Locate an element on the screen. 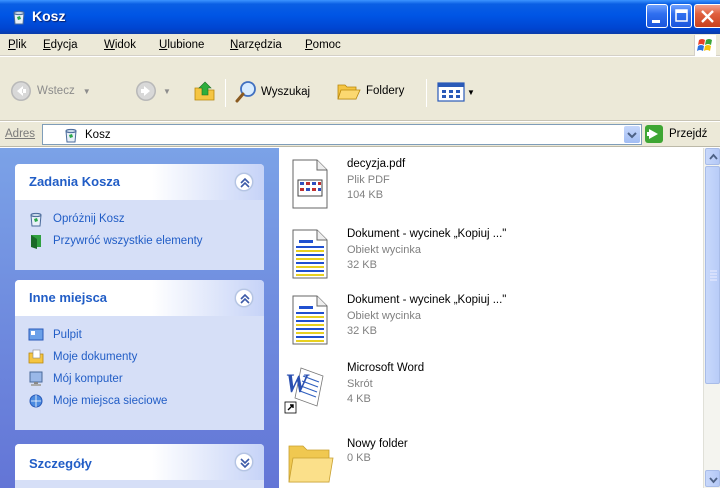 The image size is (720, 488). scroll-thumb is located at coordinates (712, 275).